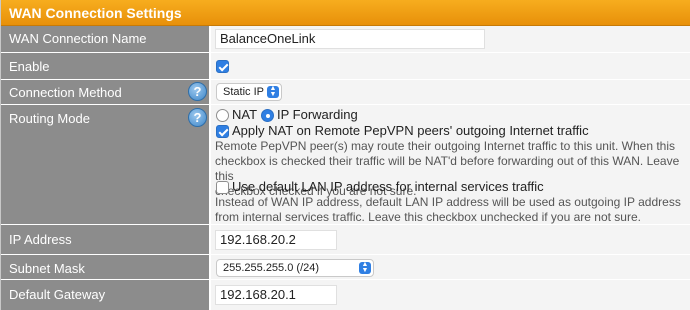 The image size is (690, 310). I want to click on default-lan-checkbox, so click(222, 187).